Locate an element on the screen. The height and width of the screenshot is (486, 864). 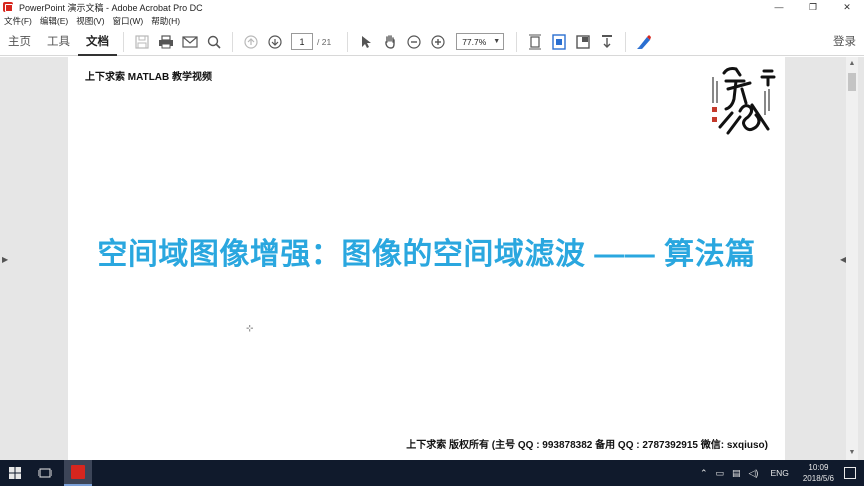
scroll-up-icon: ▲ is located at coordinates (852, 64).